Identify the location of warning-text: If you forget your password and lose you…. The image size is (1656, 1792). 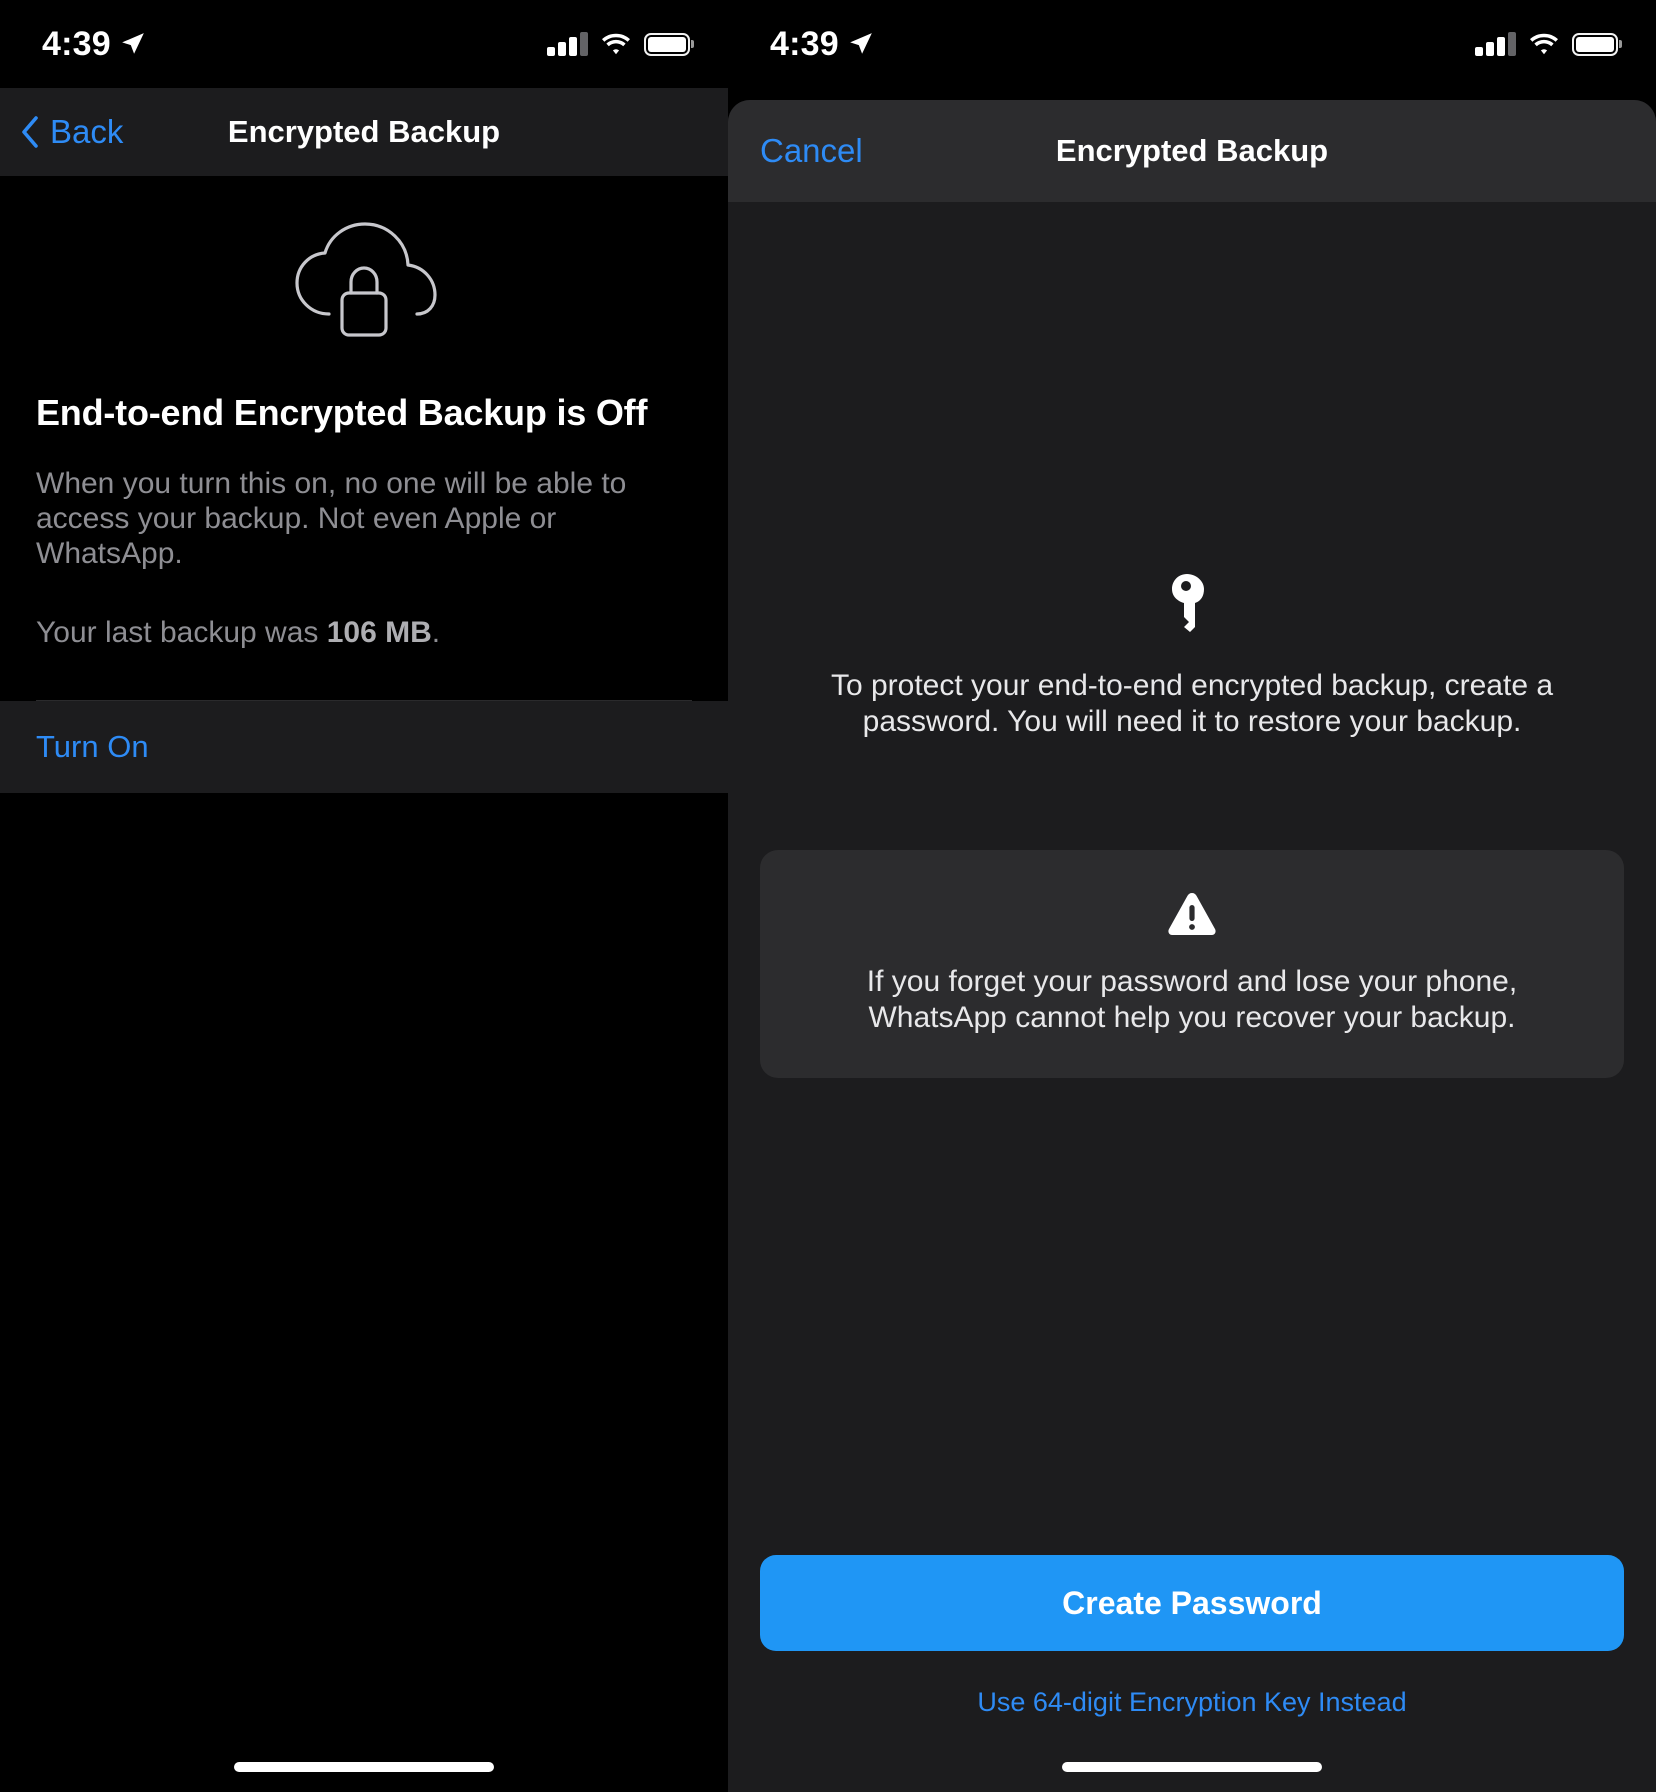
(1192, 999).